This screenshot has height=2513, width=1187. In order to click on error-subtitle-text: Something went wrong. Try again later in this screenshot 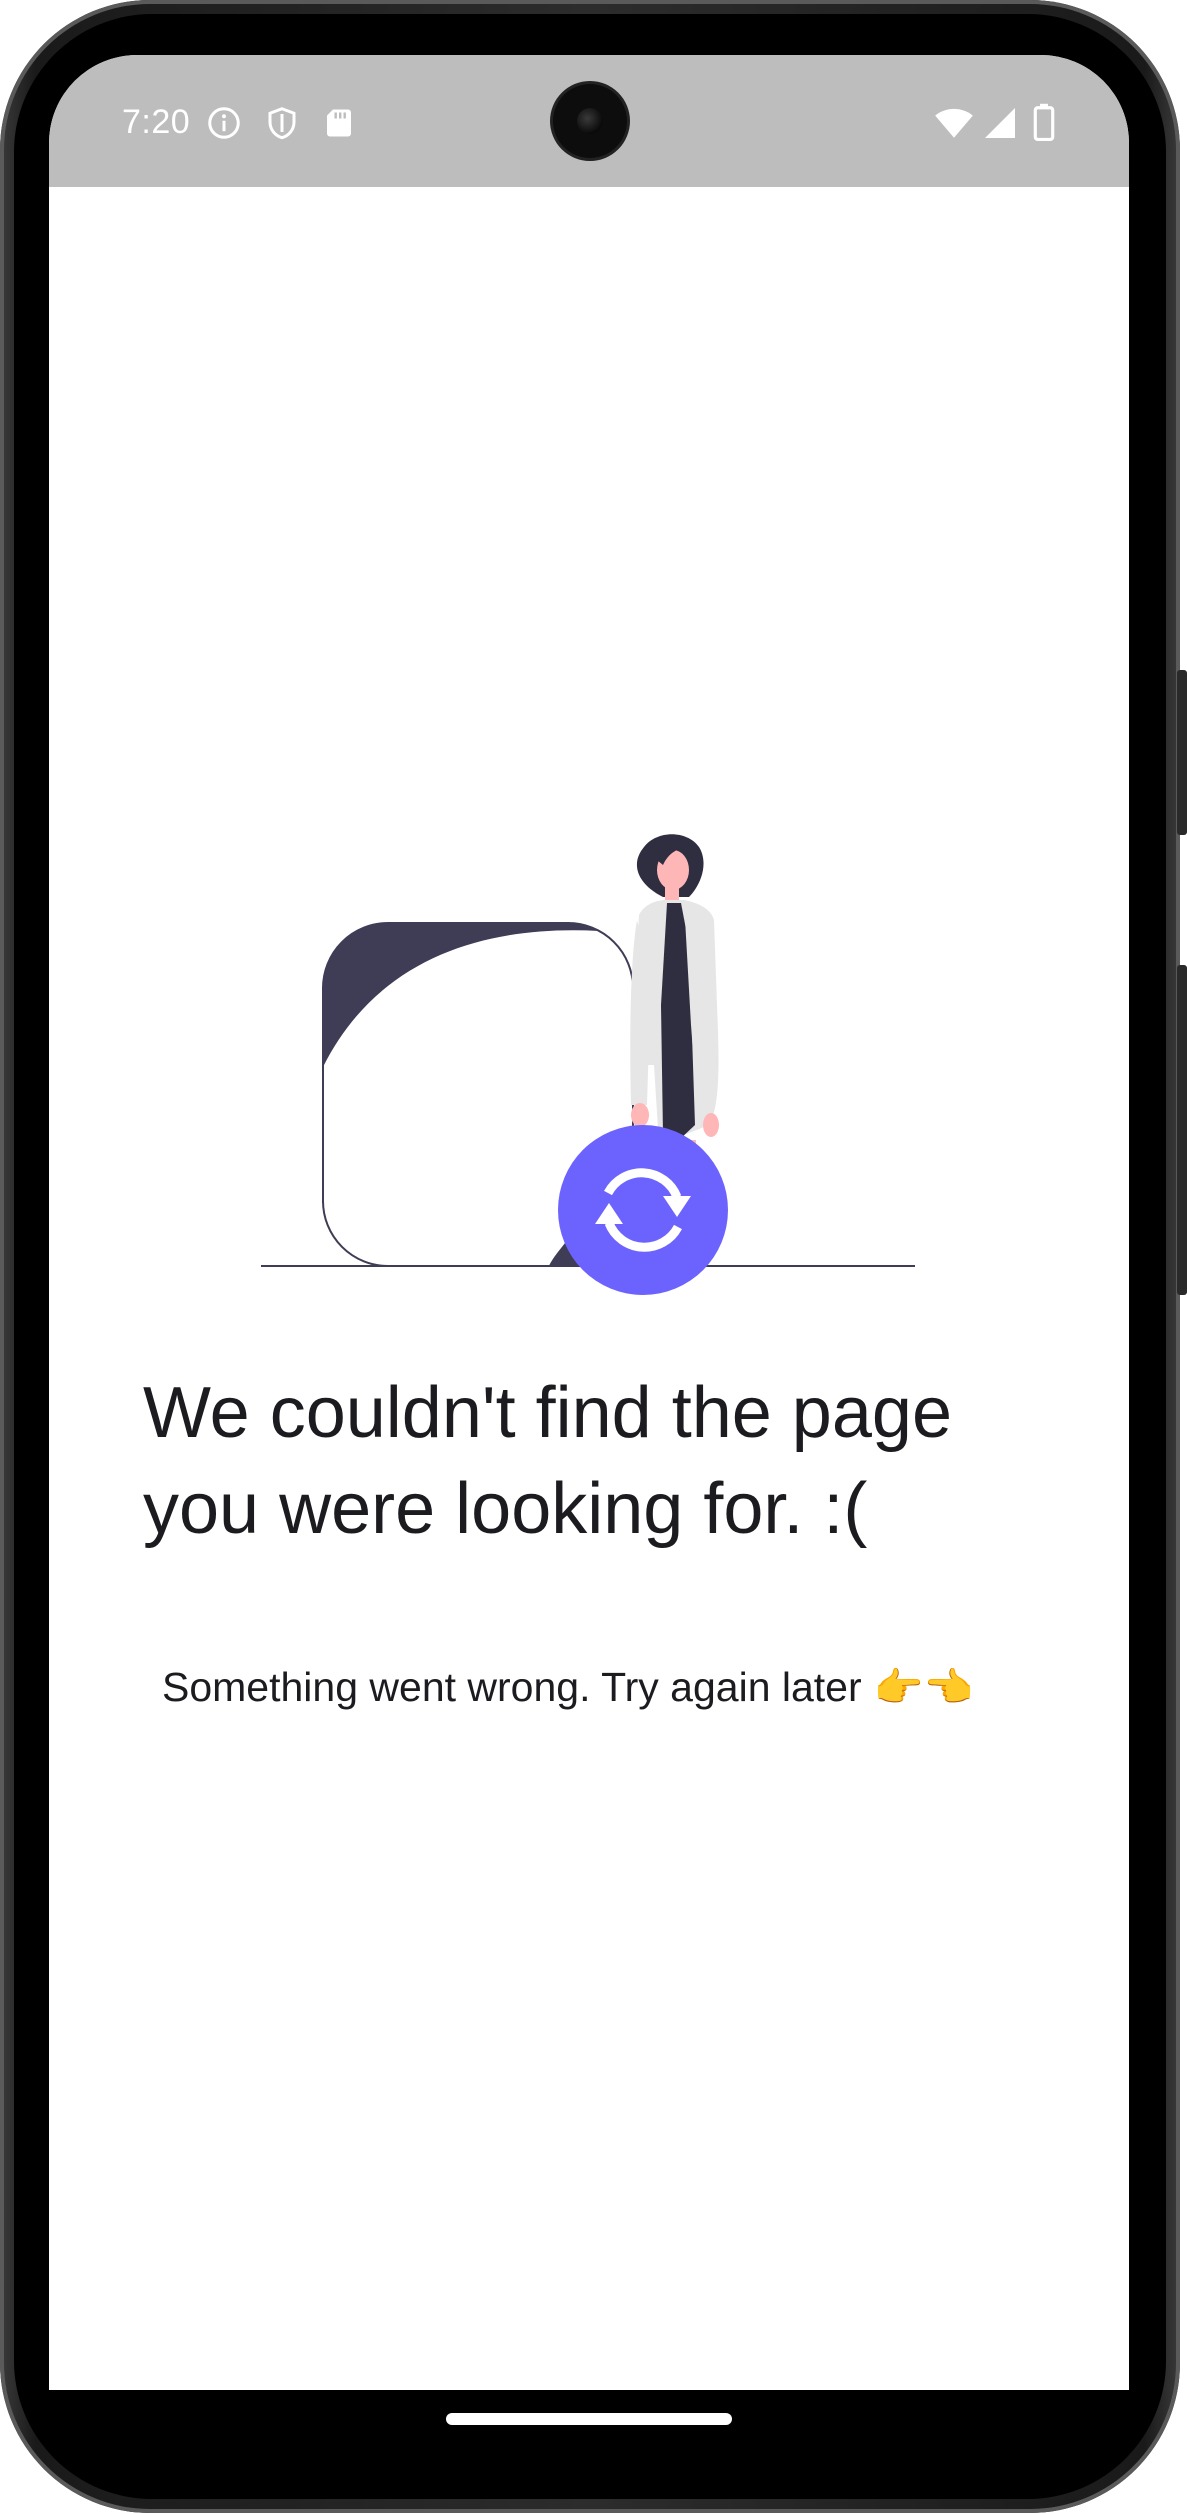, I will do `click(512, 1687)`.